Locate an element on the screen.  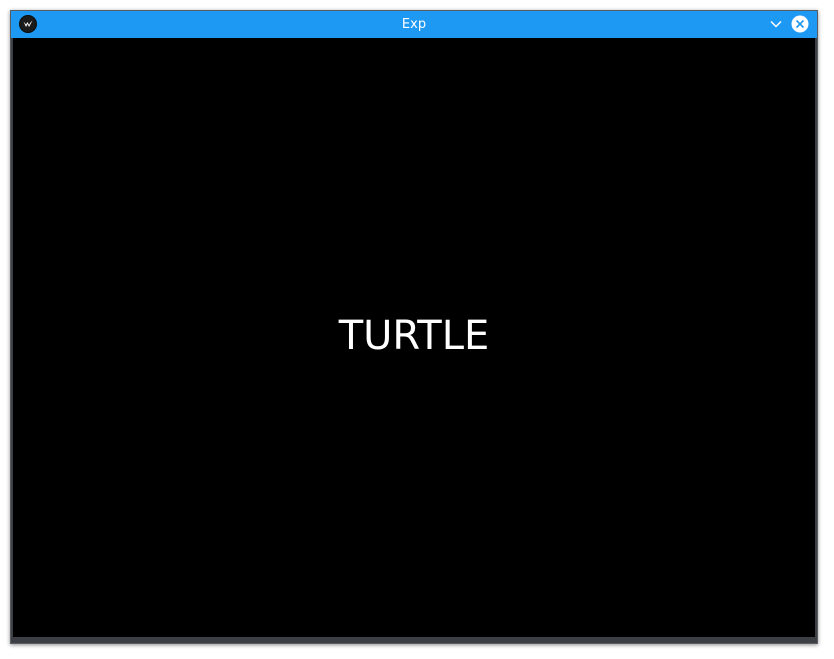
splash-label: TURTLE is located at coordinates (414, 336).